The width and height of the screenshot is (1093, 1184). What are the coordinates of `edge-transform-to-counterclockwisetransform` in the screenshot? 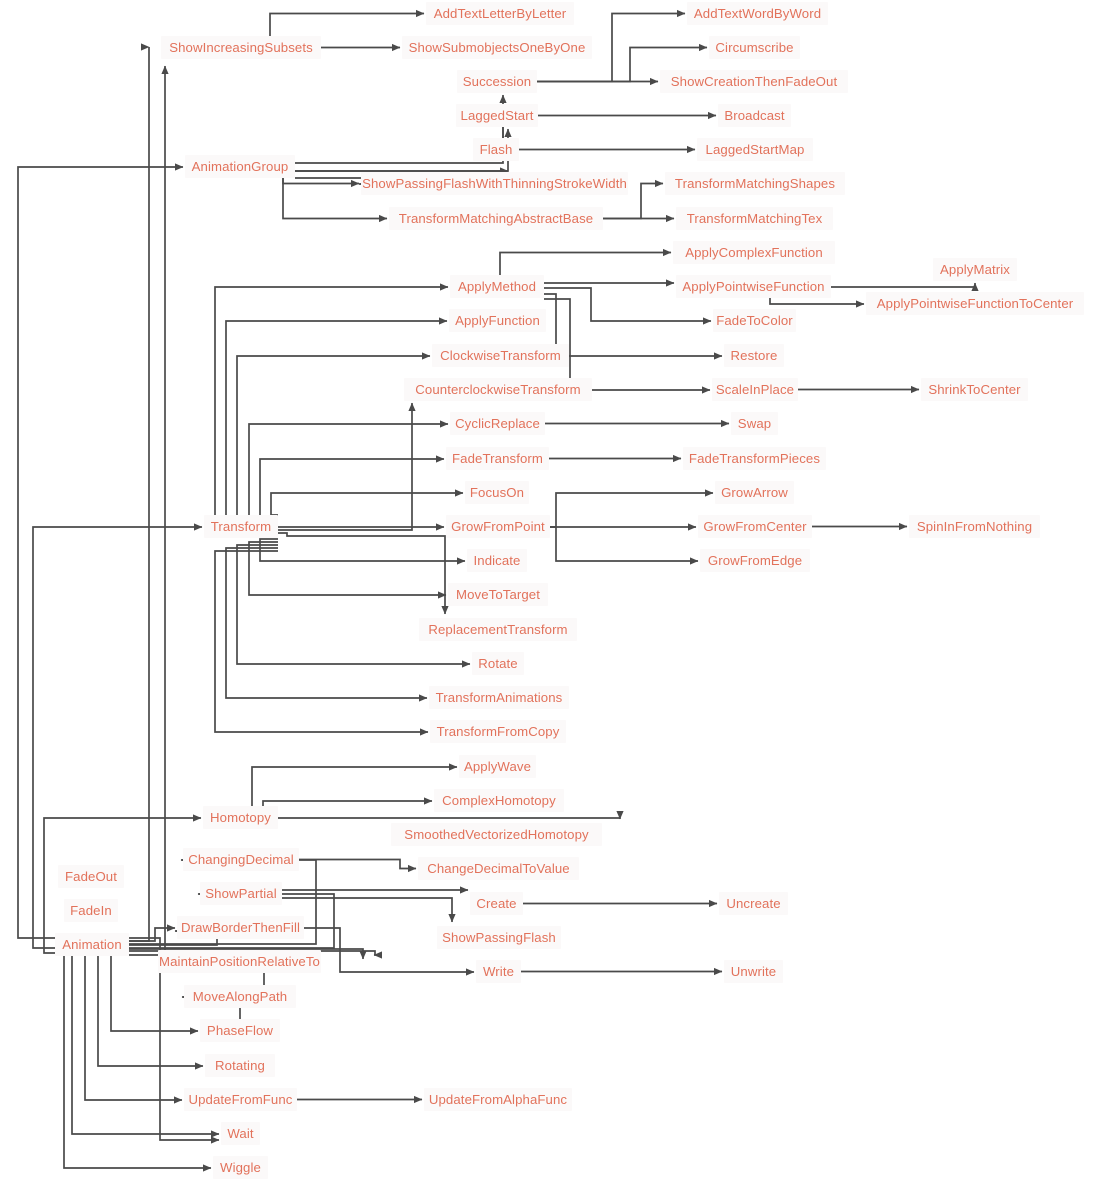 It's located at (347, 466).